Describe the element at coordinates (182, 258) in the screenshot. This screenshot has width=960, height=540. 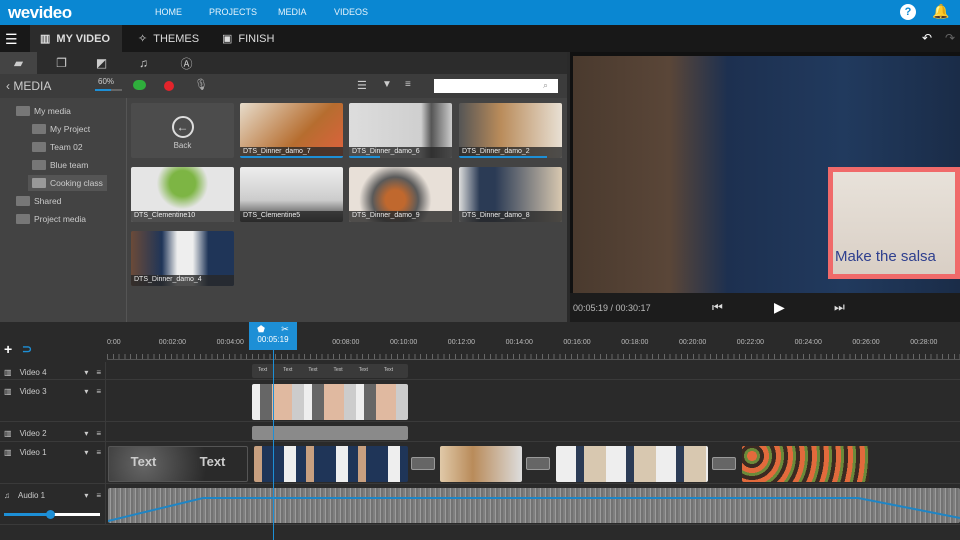
I see `media-item: DTS_Dinner_damo_4` at that location.